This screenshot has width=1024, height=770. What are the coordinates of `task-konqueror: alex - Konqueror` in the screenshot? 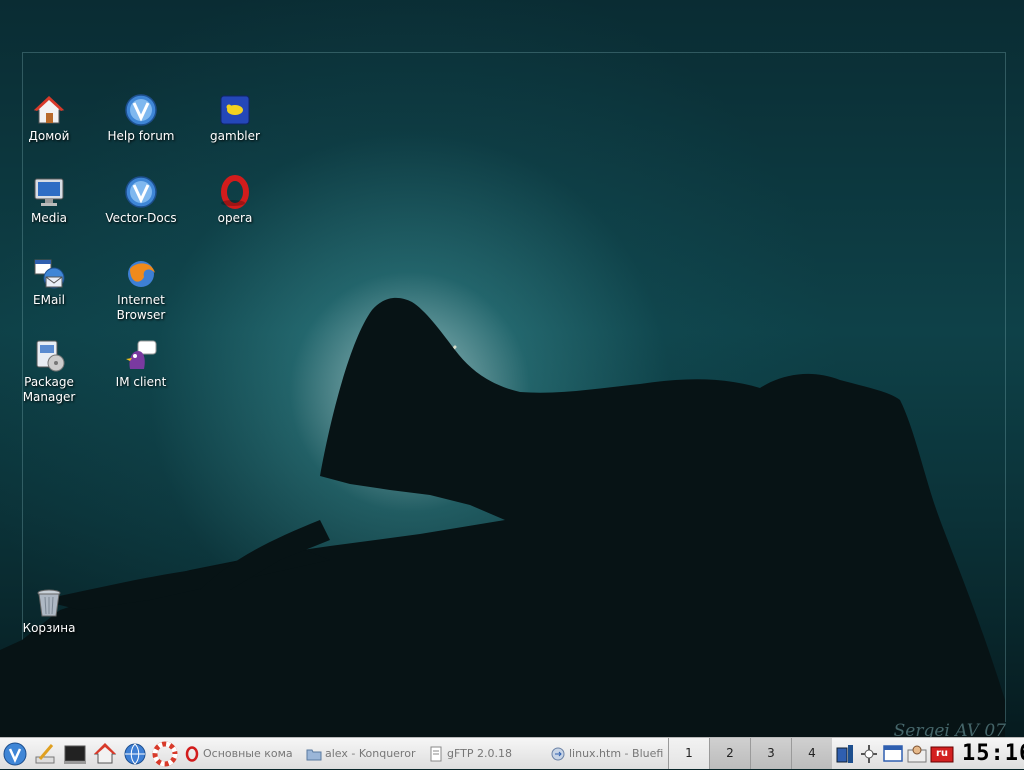 It's located at (365, 754).